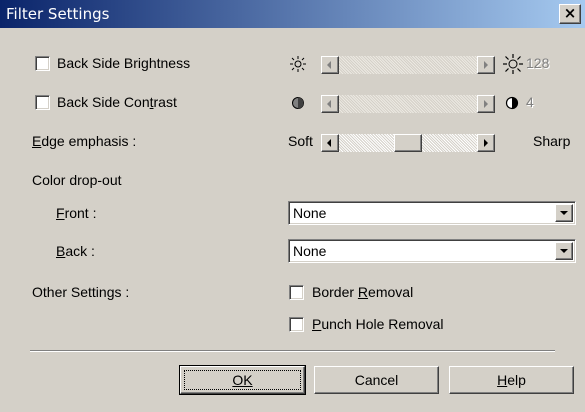  I want to click on back-dropout-select: None, so click(432, 251).